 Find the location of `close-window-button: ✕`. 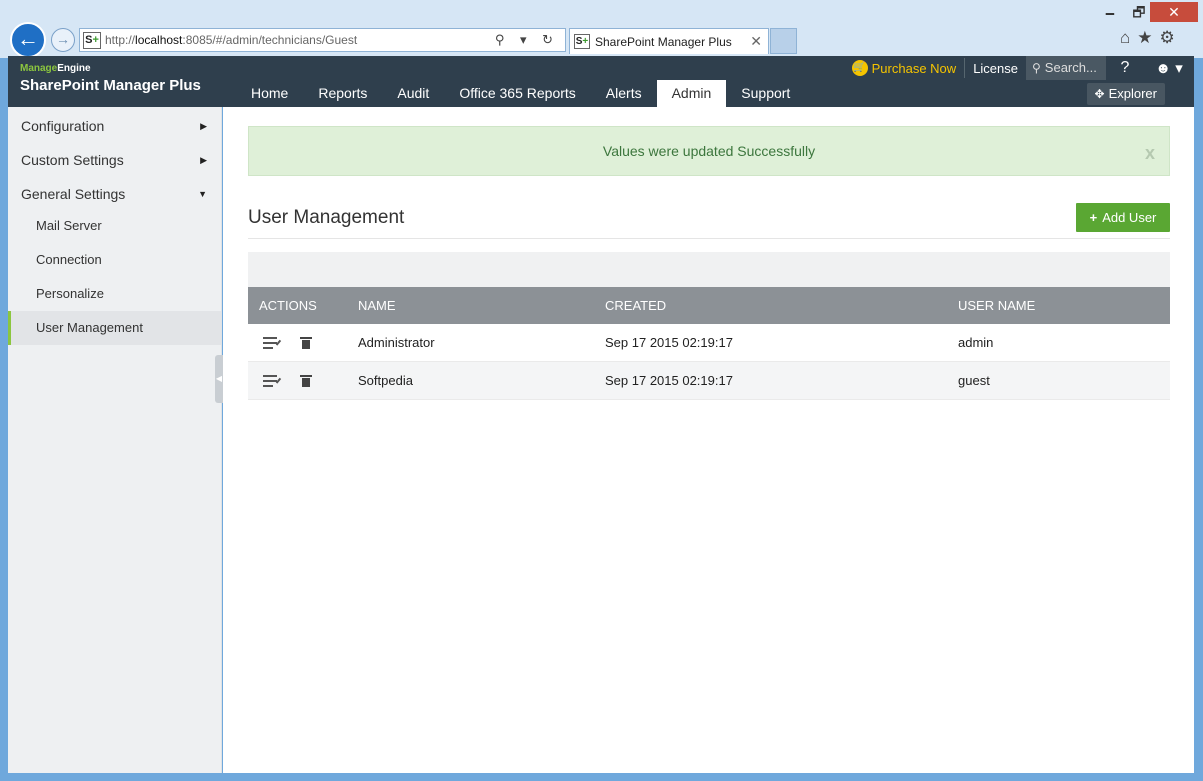

close-window-button: ✕ is located at coordinates (1174, 12).